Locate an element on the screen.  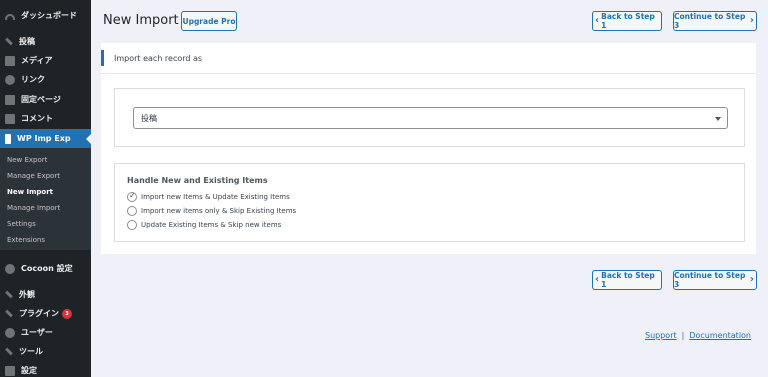
submenu-manage-export: Manage Export is located at coordinates (33, 176).